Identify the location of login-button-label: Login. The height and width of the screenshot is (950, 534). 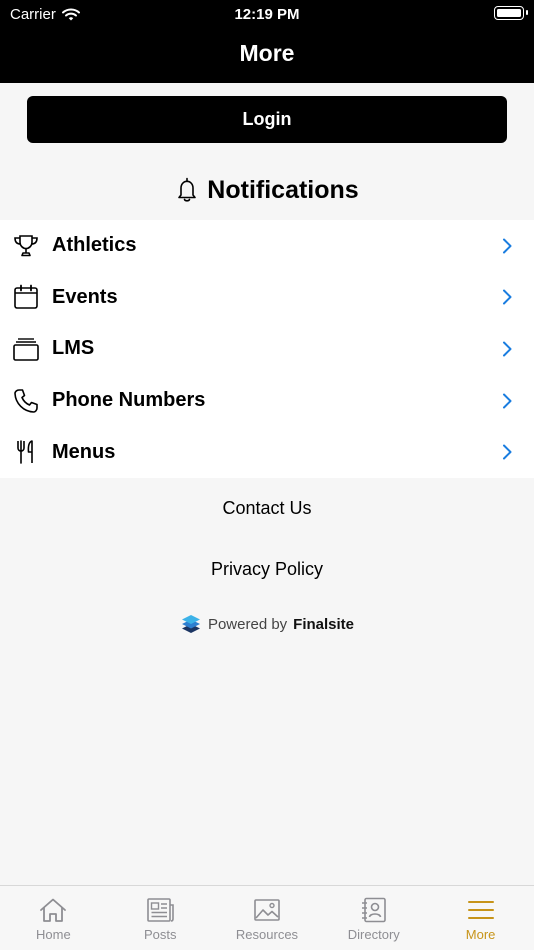
(267, 119).